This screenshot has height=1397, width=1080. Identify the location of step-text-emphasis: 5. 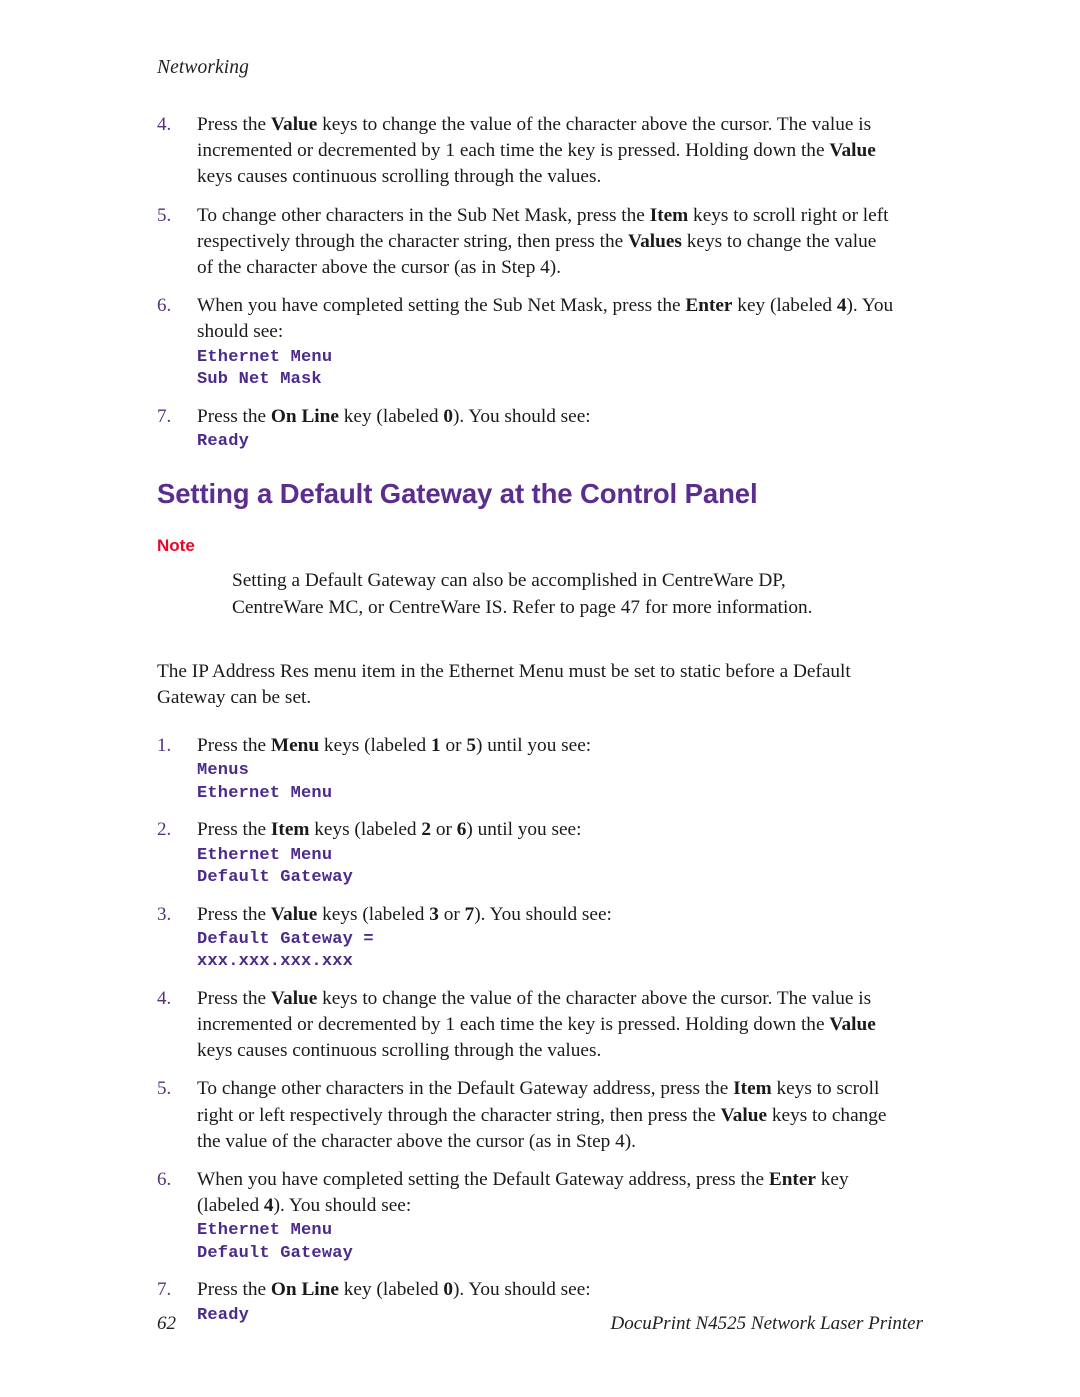
(471, 746).